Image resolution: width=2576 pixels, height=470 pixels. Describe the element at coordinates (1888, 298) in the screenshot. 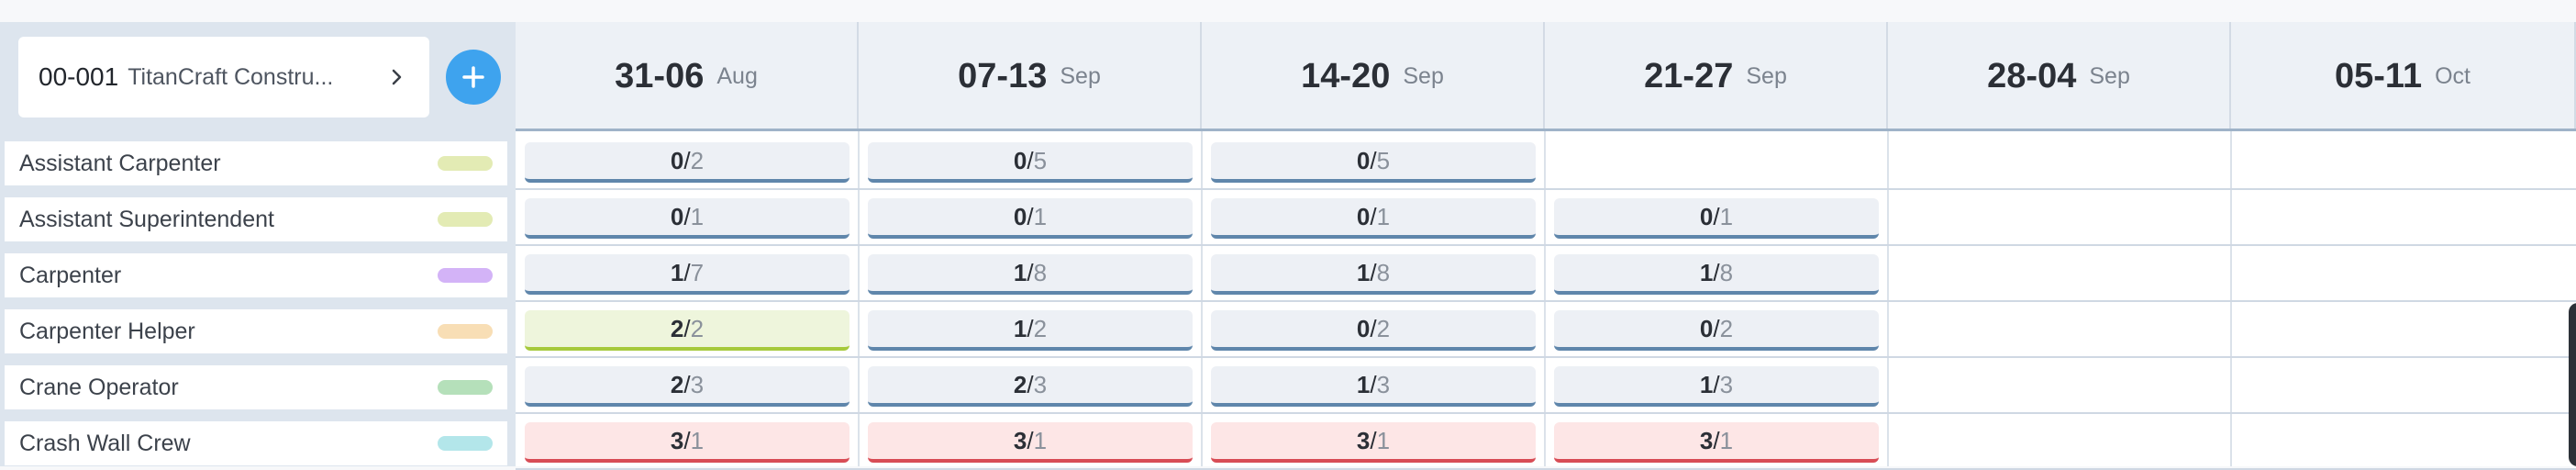

I see `column-divider` at that location.